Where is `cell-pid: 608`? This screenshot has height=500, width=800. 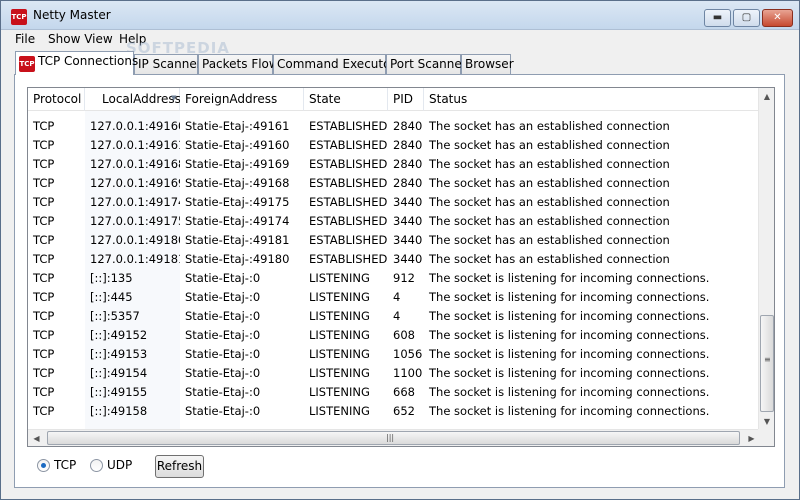 cell-pid: 608 is located at coordinates (404, 335).